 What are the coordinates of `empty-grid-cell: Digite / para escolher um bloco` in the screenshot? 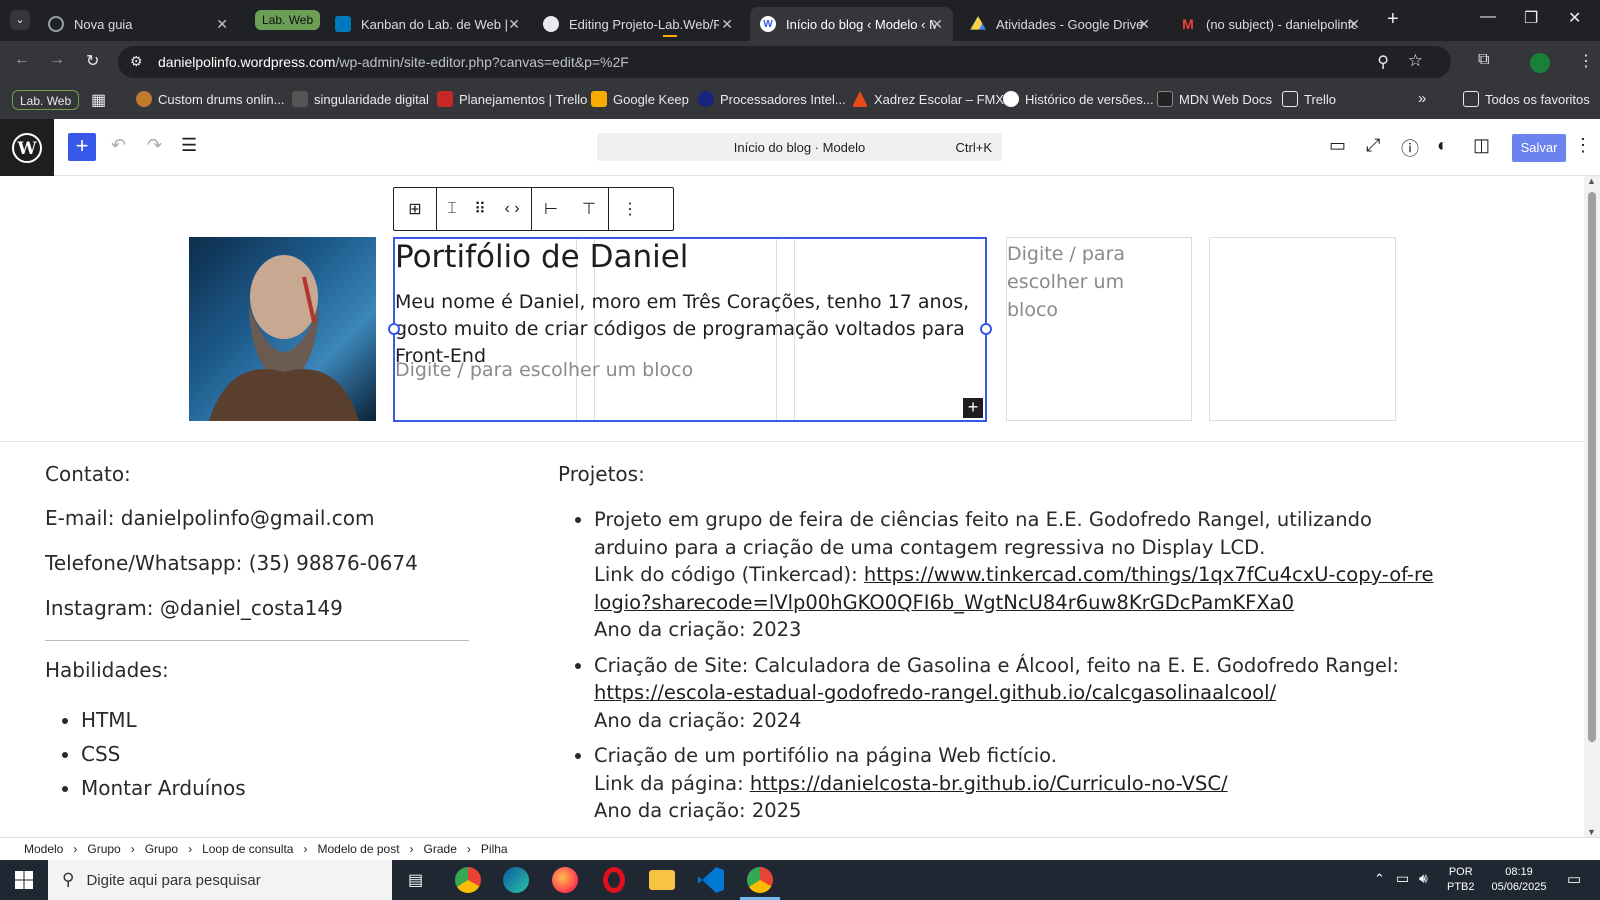 It's located at (1099, 329).